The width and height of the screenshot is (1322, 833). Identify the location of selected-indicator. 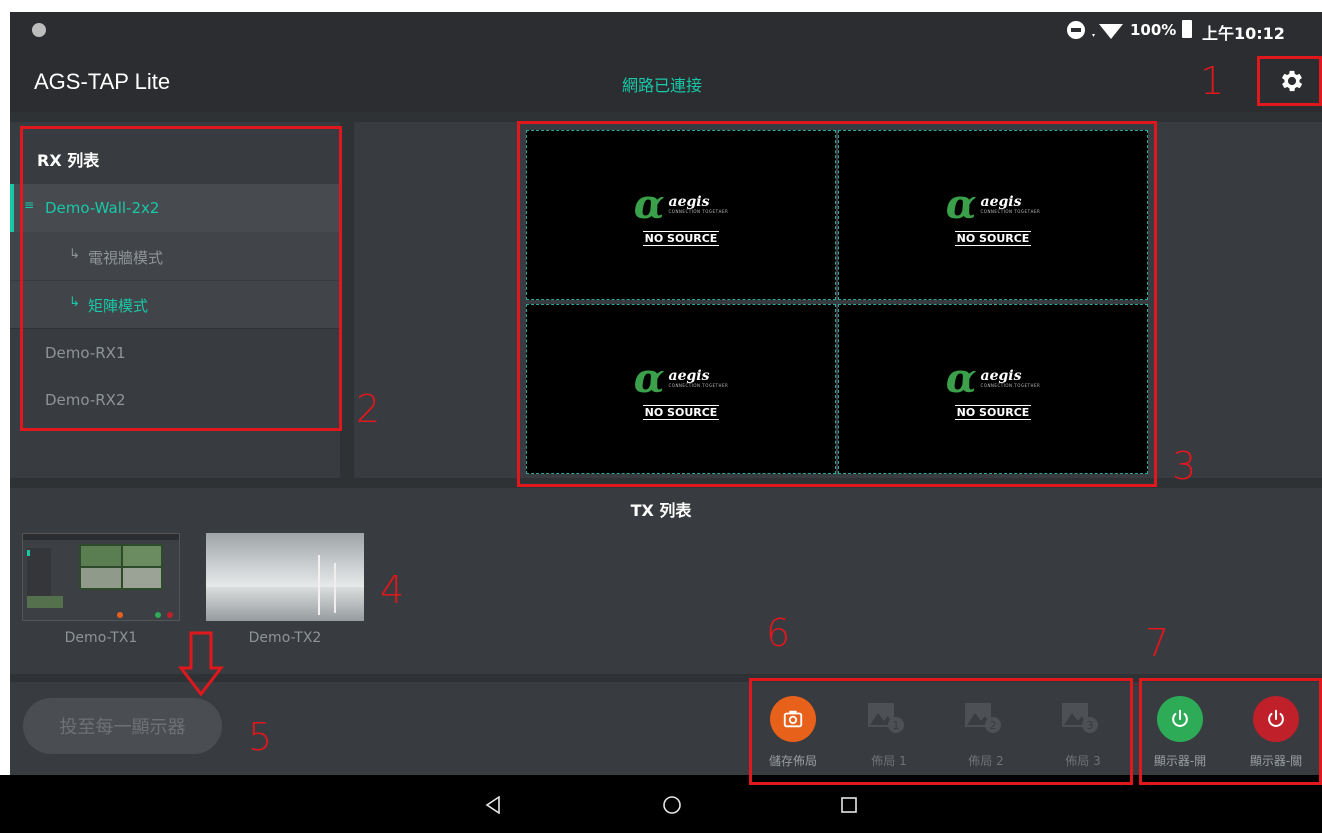
(12, 208).